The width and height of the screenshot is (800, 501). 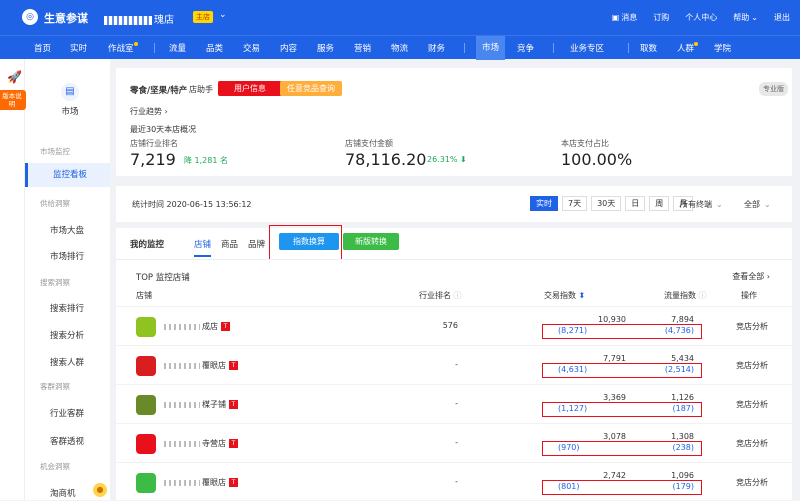 I want to click on nav-item-home: 首页, so click(x=42, y=48).